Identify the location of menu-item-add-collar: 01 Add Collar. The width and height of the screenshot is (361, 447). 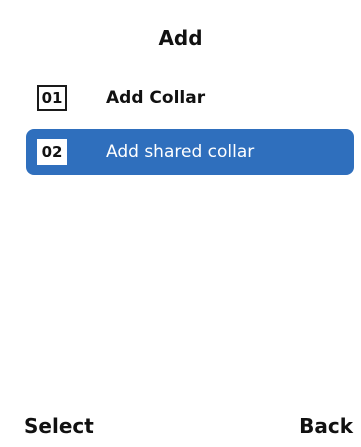
(190, 98).